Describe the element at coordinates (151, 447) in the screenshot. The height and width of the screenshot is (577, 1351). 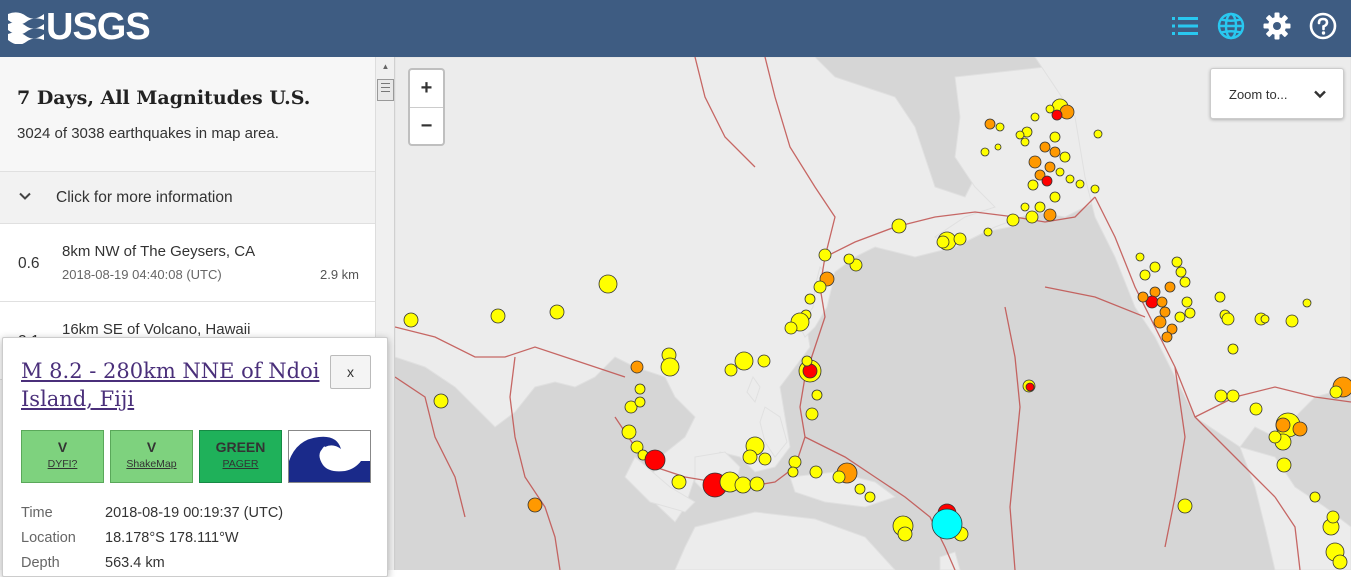
I see `shakemap-intensity: V` at that location.